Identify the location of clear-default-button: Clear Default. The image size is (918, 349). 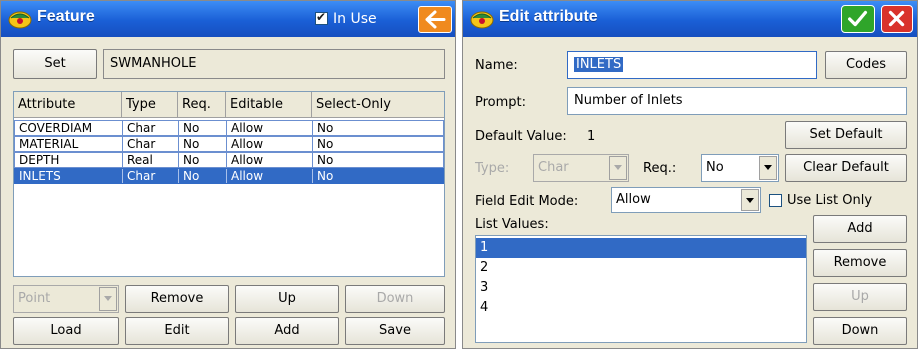
(846, 168).